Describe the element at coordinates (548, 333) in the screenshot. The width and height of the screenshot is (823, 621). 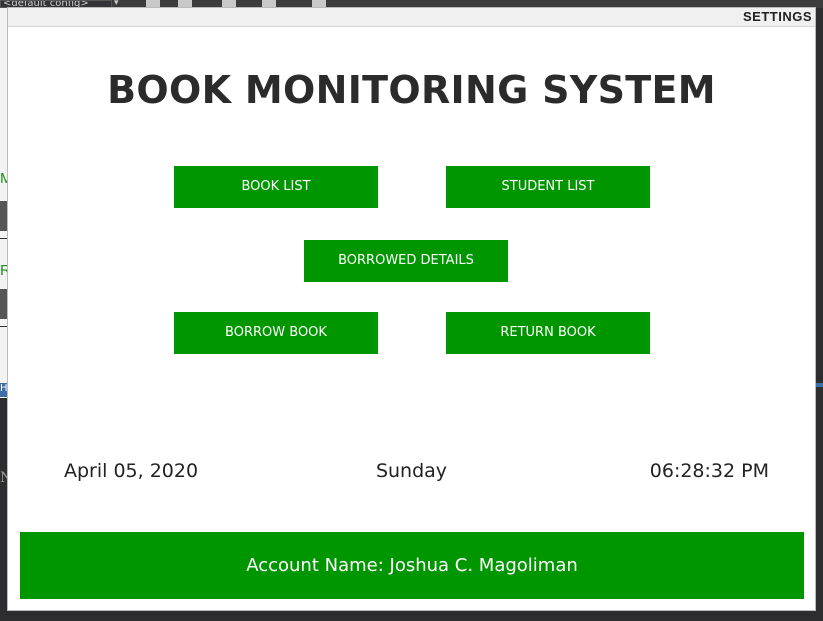
I see `return-book-button: RETURN BOOK` at that location.